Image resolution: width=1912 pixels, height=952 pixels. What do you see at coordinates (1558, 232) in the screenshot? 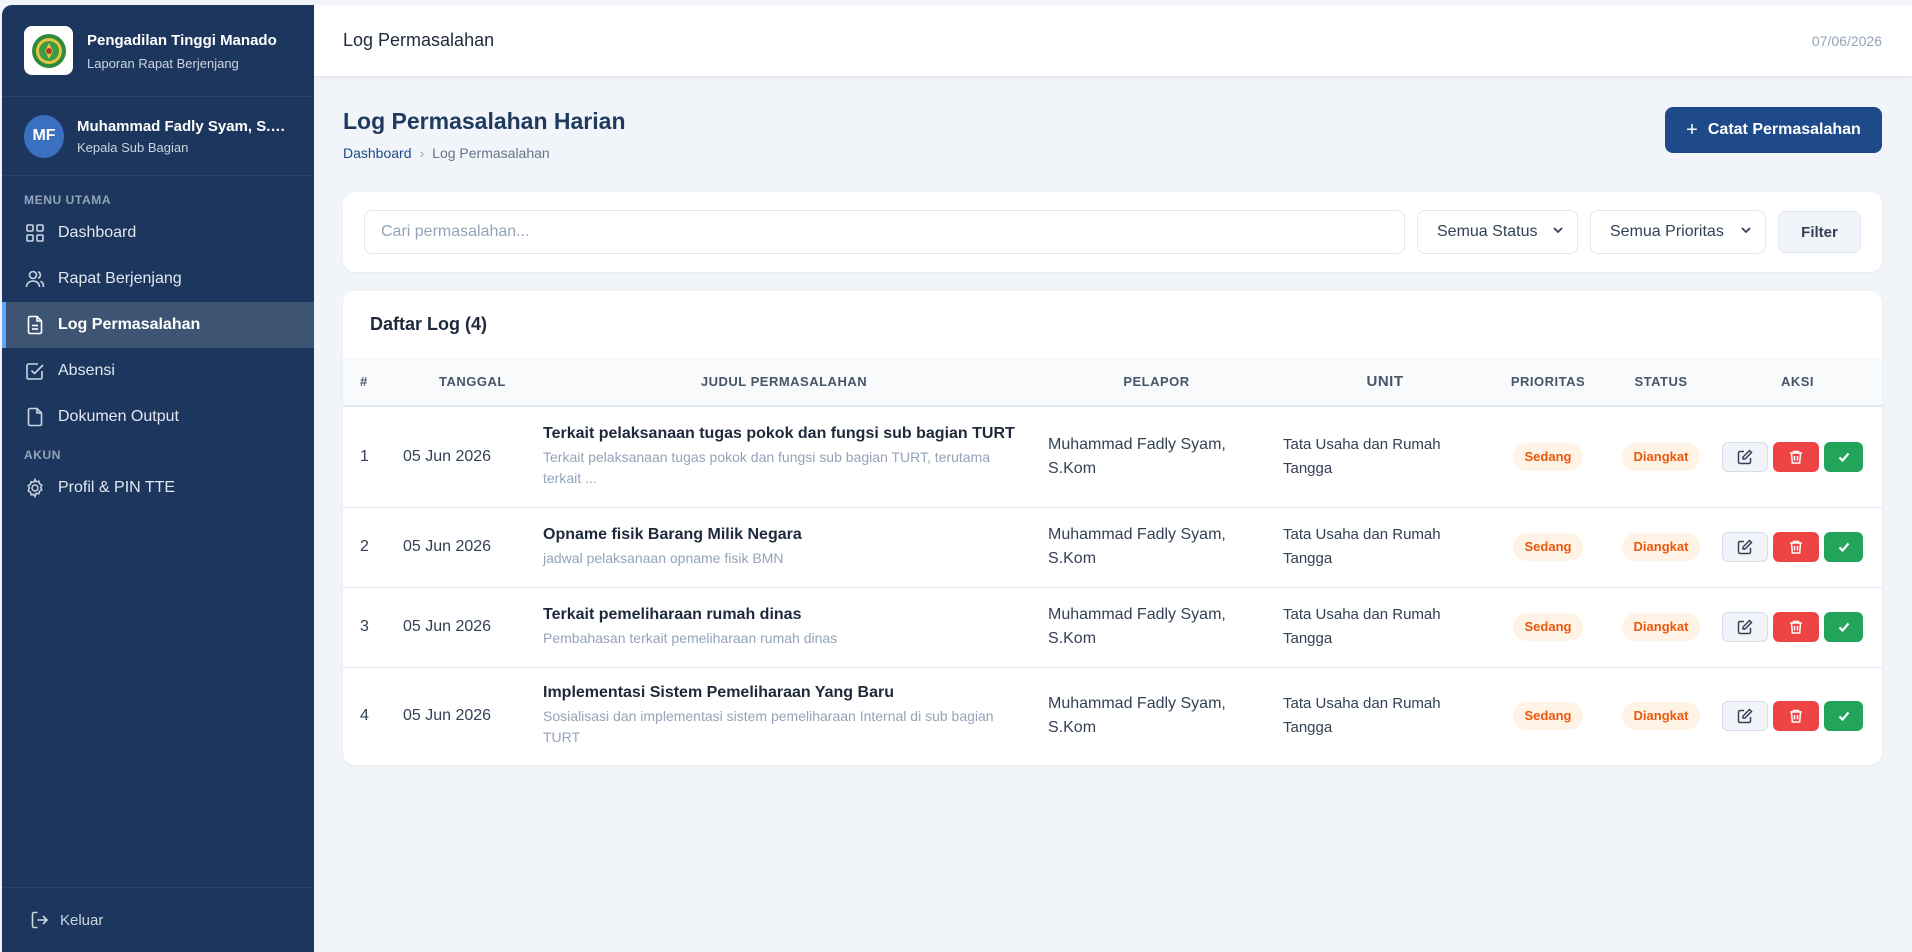
I see `chevron-down-icon` at bounding box center [1558, 232].